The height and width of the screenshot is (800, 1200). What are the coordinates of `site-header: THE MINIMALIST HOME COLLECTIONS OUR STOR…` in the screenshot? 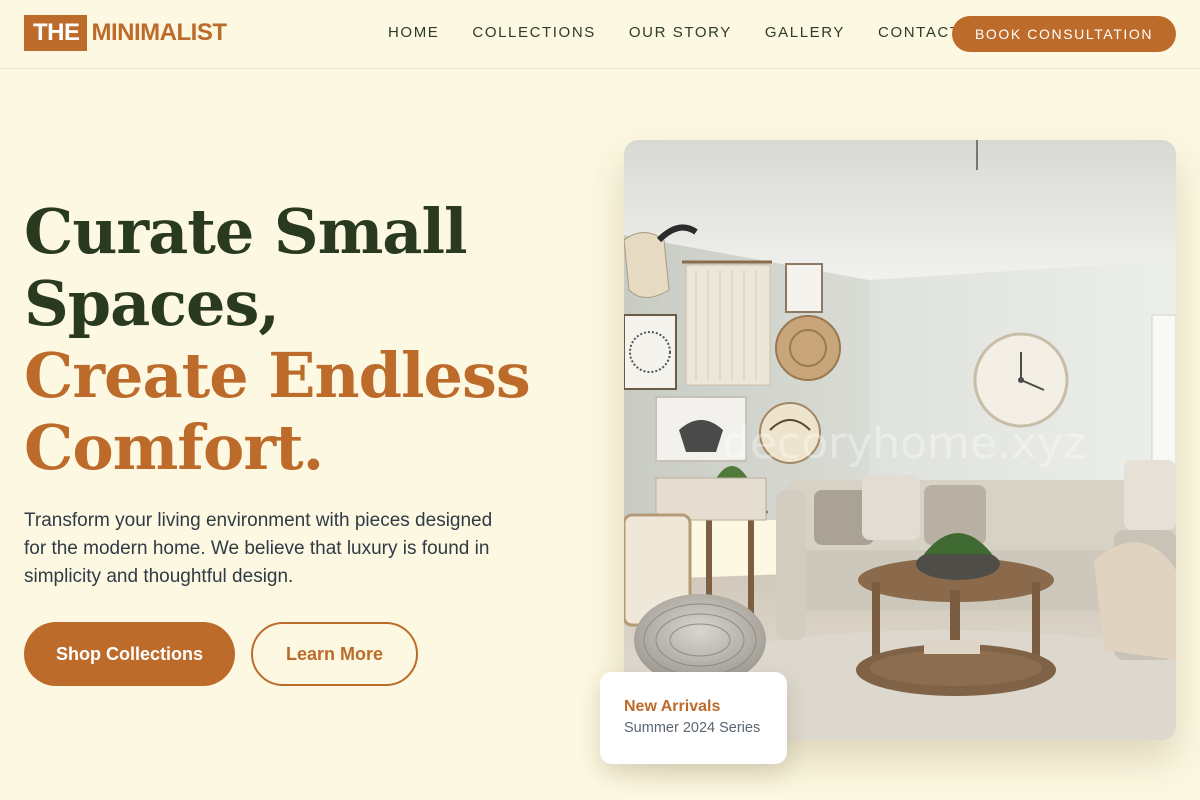 It's located at (600, 34).